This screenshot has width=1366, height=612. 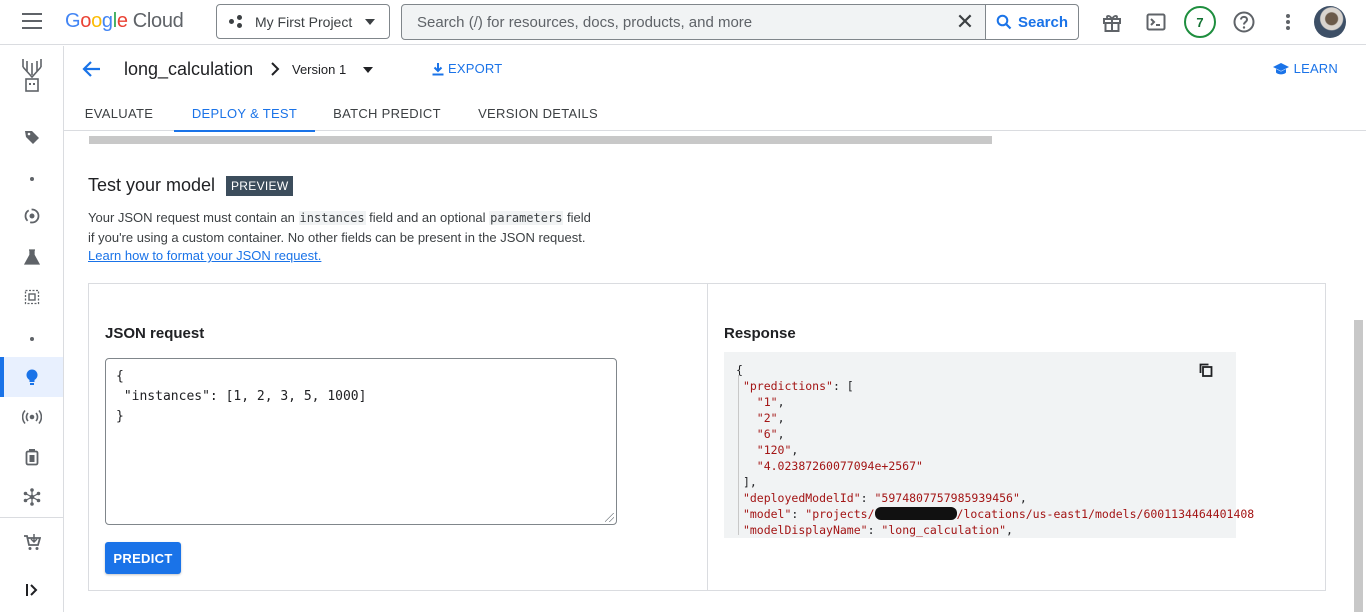 I want to click on project-name: My First Project, so click(x=304, y=21).